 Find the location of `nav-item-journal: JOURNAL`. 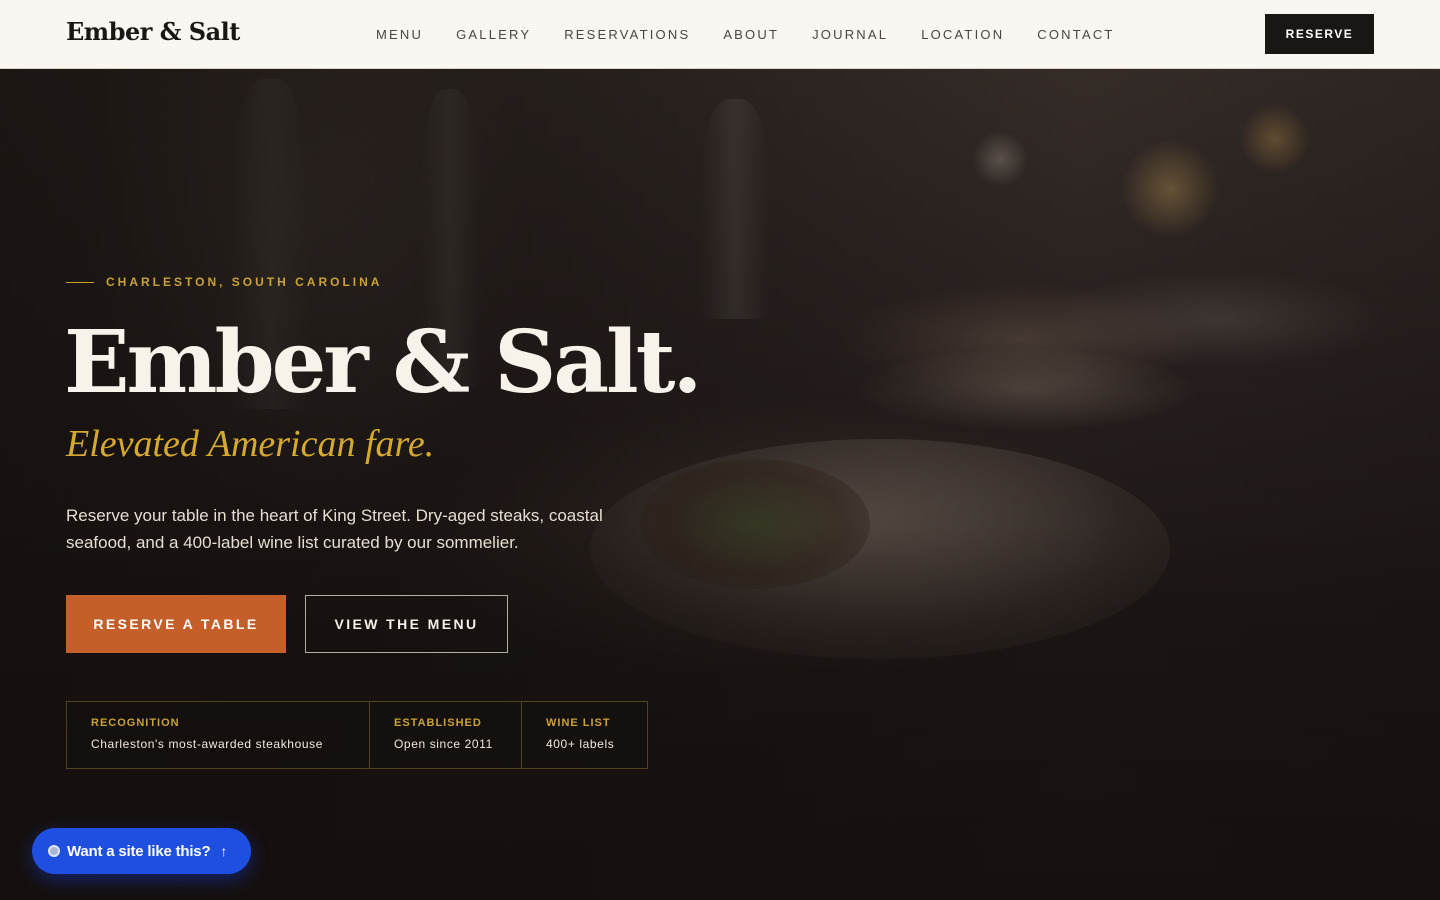

nav-item-journal: JOURNAL is located at coordinates (850, 34).